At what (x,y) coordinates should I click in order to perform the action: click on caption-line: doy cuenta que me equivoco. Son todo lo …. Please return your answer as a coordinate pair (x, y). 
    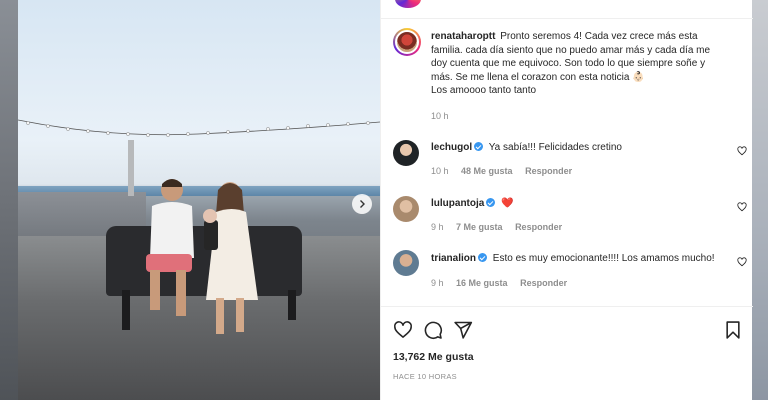
    Looking at the image, I should click on (568, 63).